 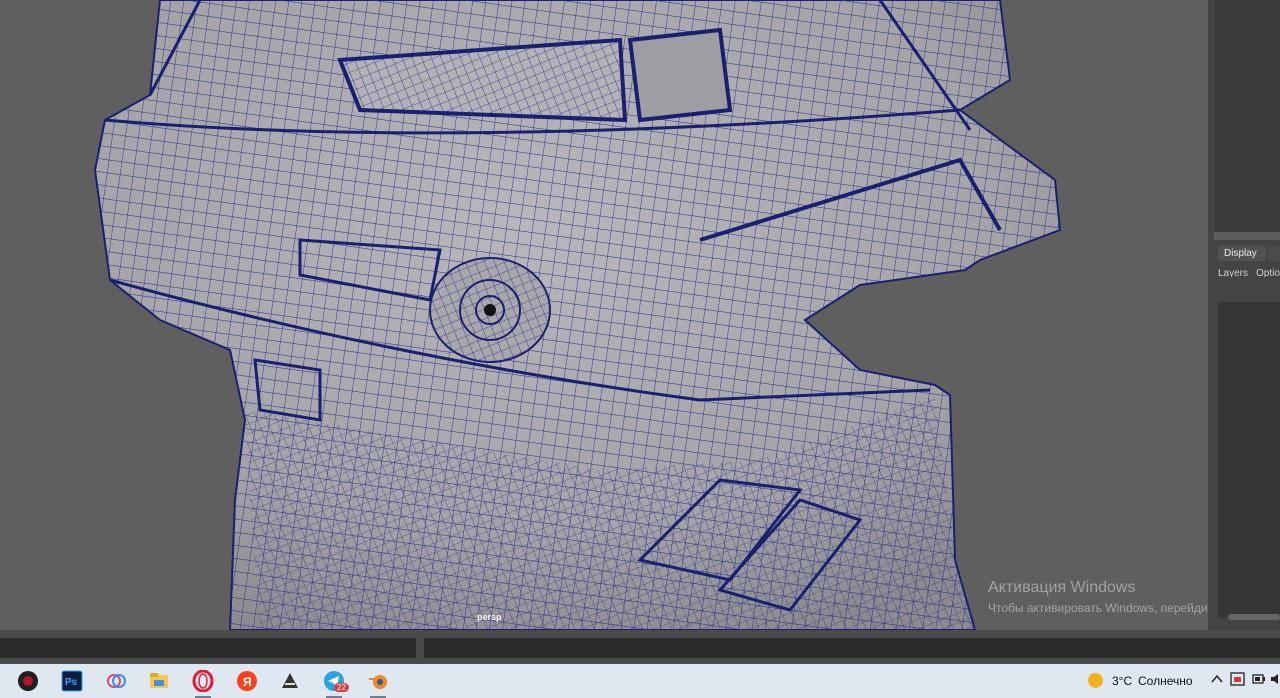 What do you see at coordinates (640, 681) in the screenshot?
I see `windows-taskbar: Ps Я 22 3°C Солнечно` at bounding box center [640, 681].